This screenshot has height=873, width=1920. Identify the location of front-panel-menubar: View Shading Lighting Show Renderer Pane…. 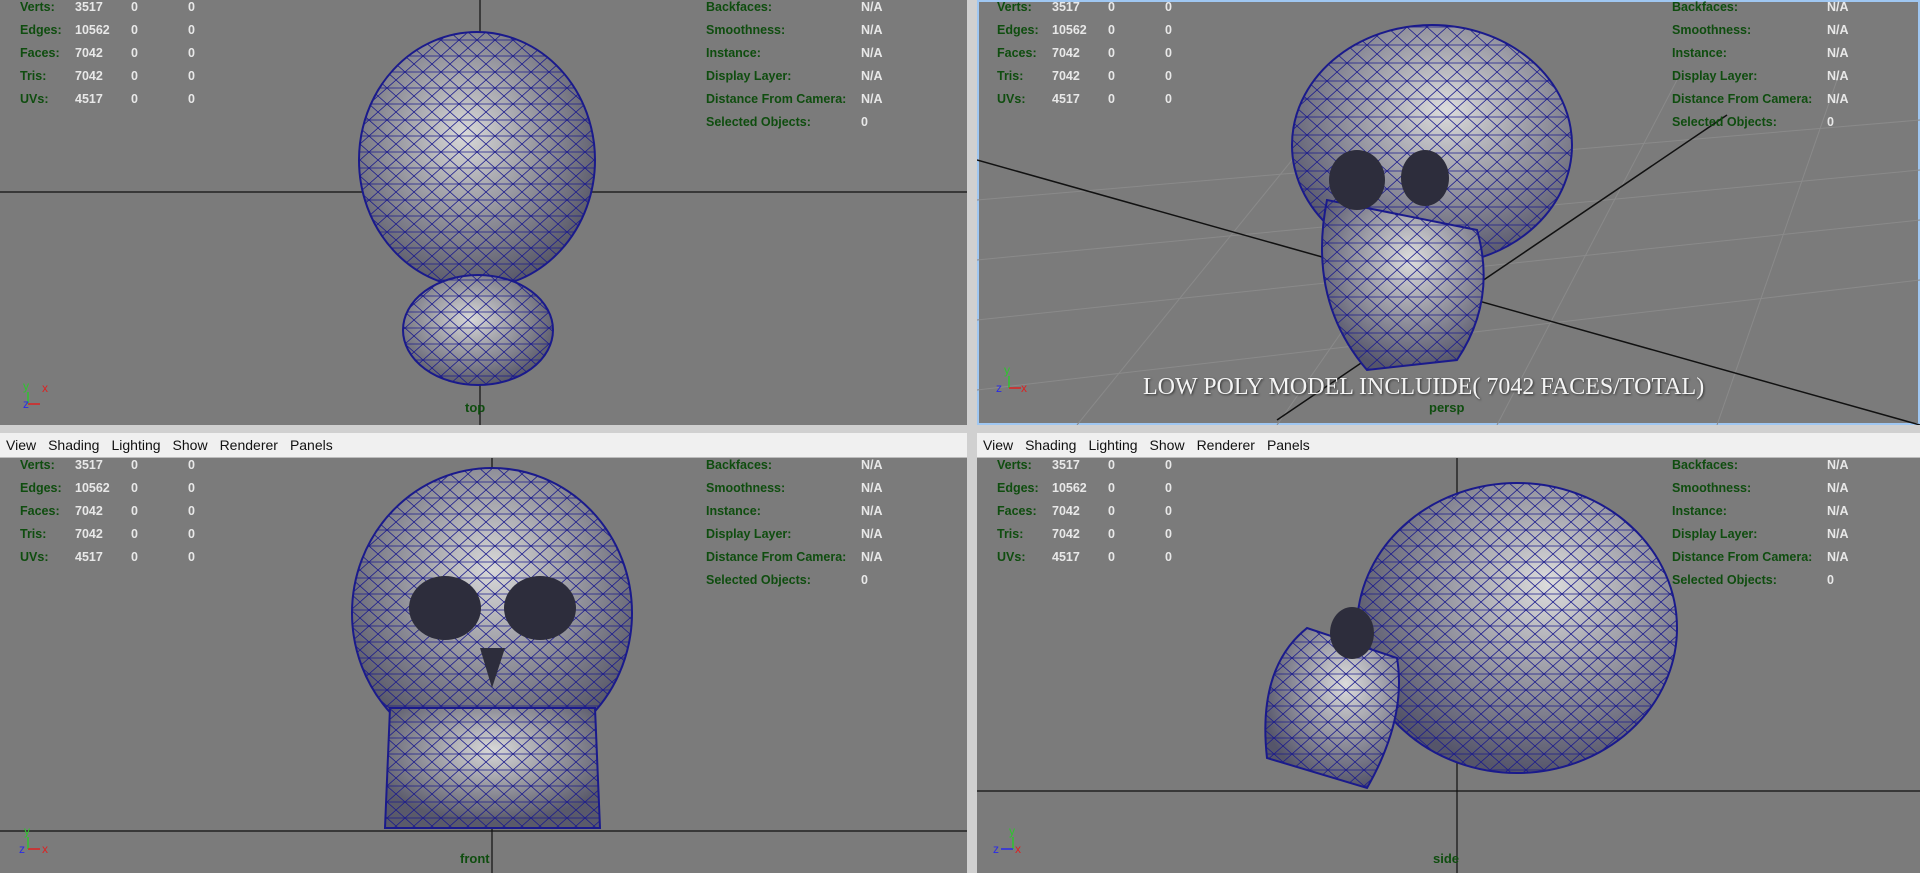
(483, 445).